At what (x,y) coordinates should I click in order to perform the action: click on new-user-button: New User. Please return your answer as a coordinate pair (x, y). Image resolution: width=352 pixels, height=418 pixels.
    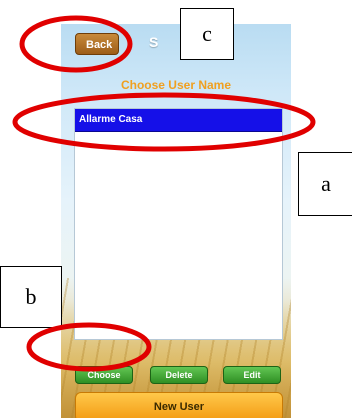
    Looking at the image, I should click on (179, 405).